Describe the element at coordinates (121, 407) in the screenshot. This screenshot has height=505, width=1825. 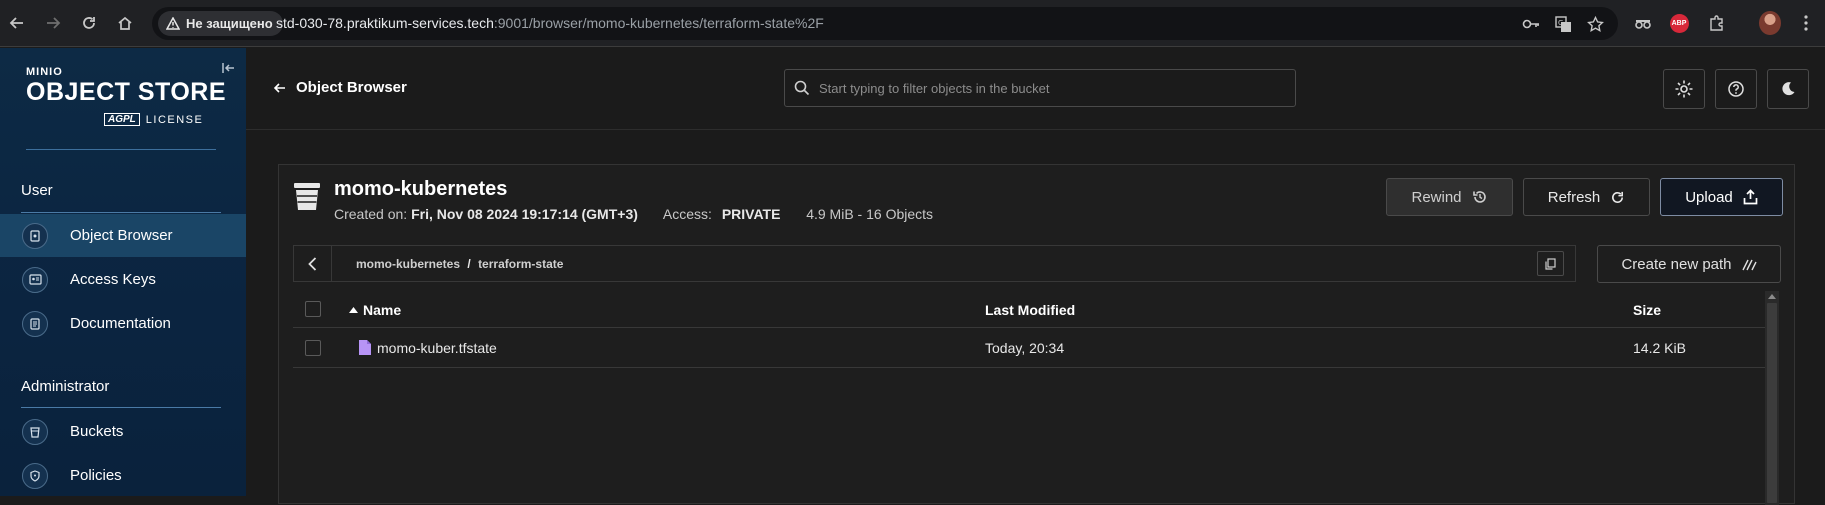
I see `section-administrator-divider` at that location.